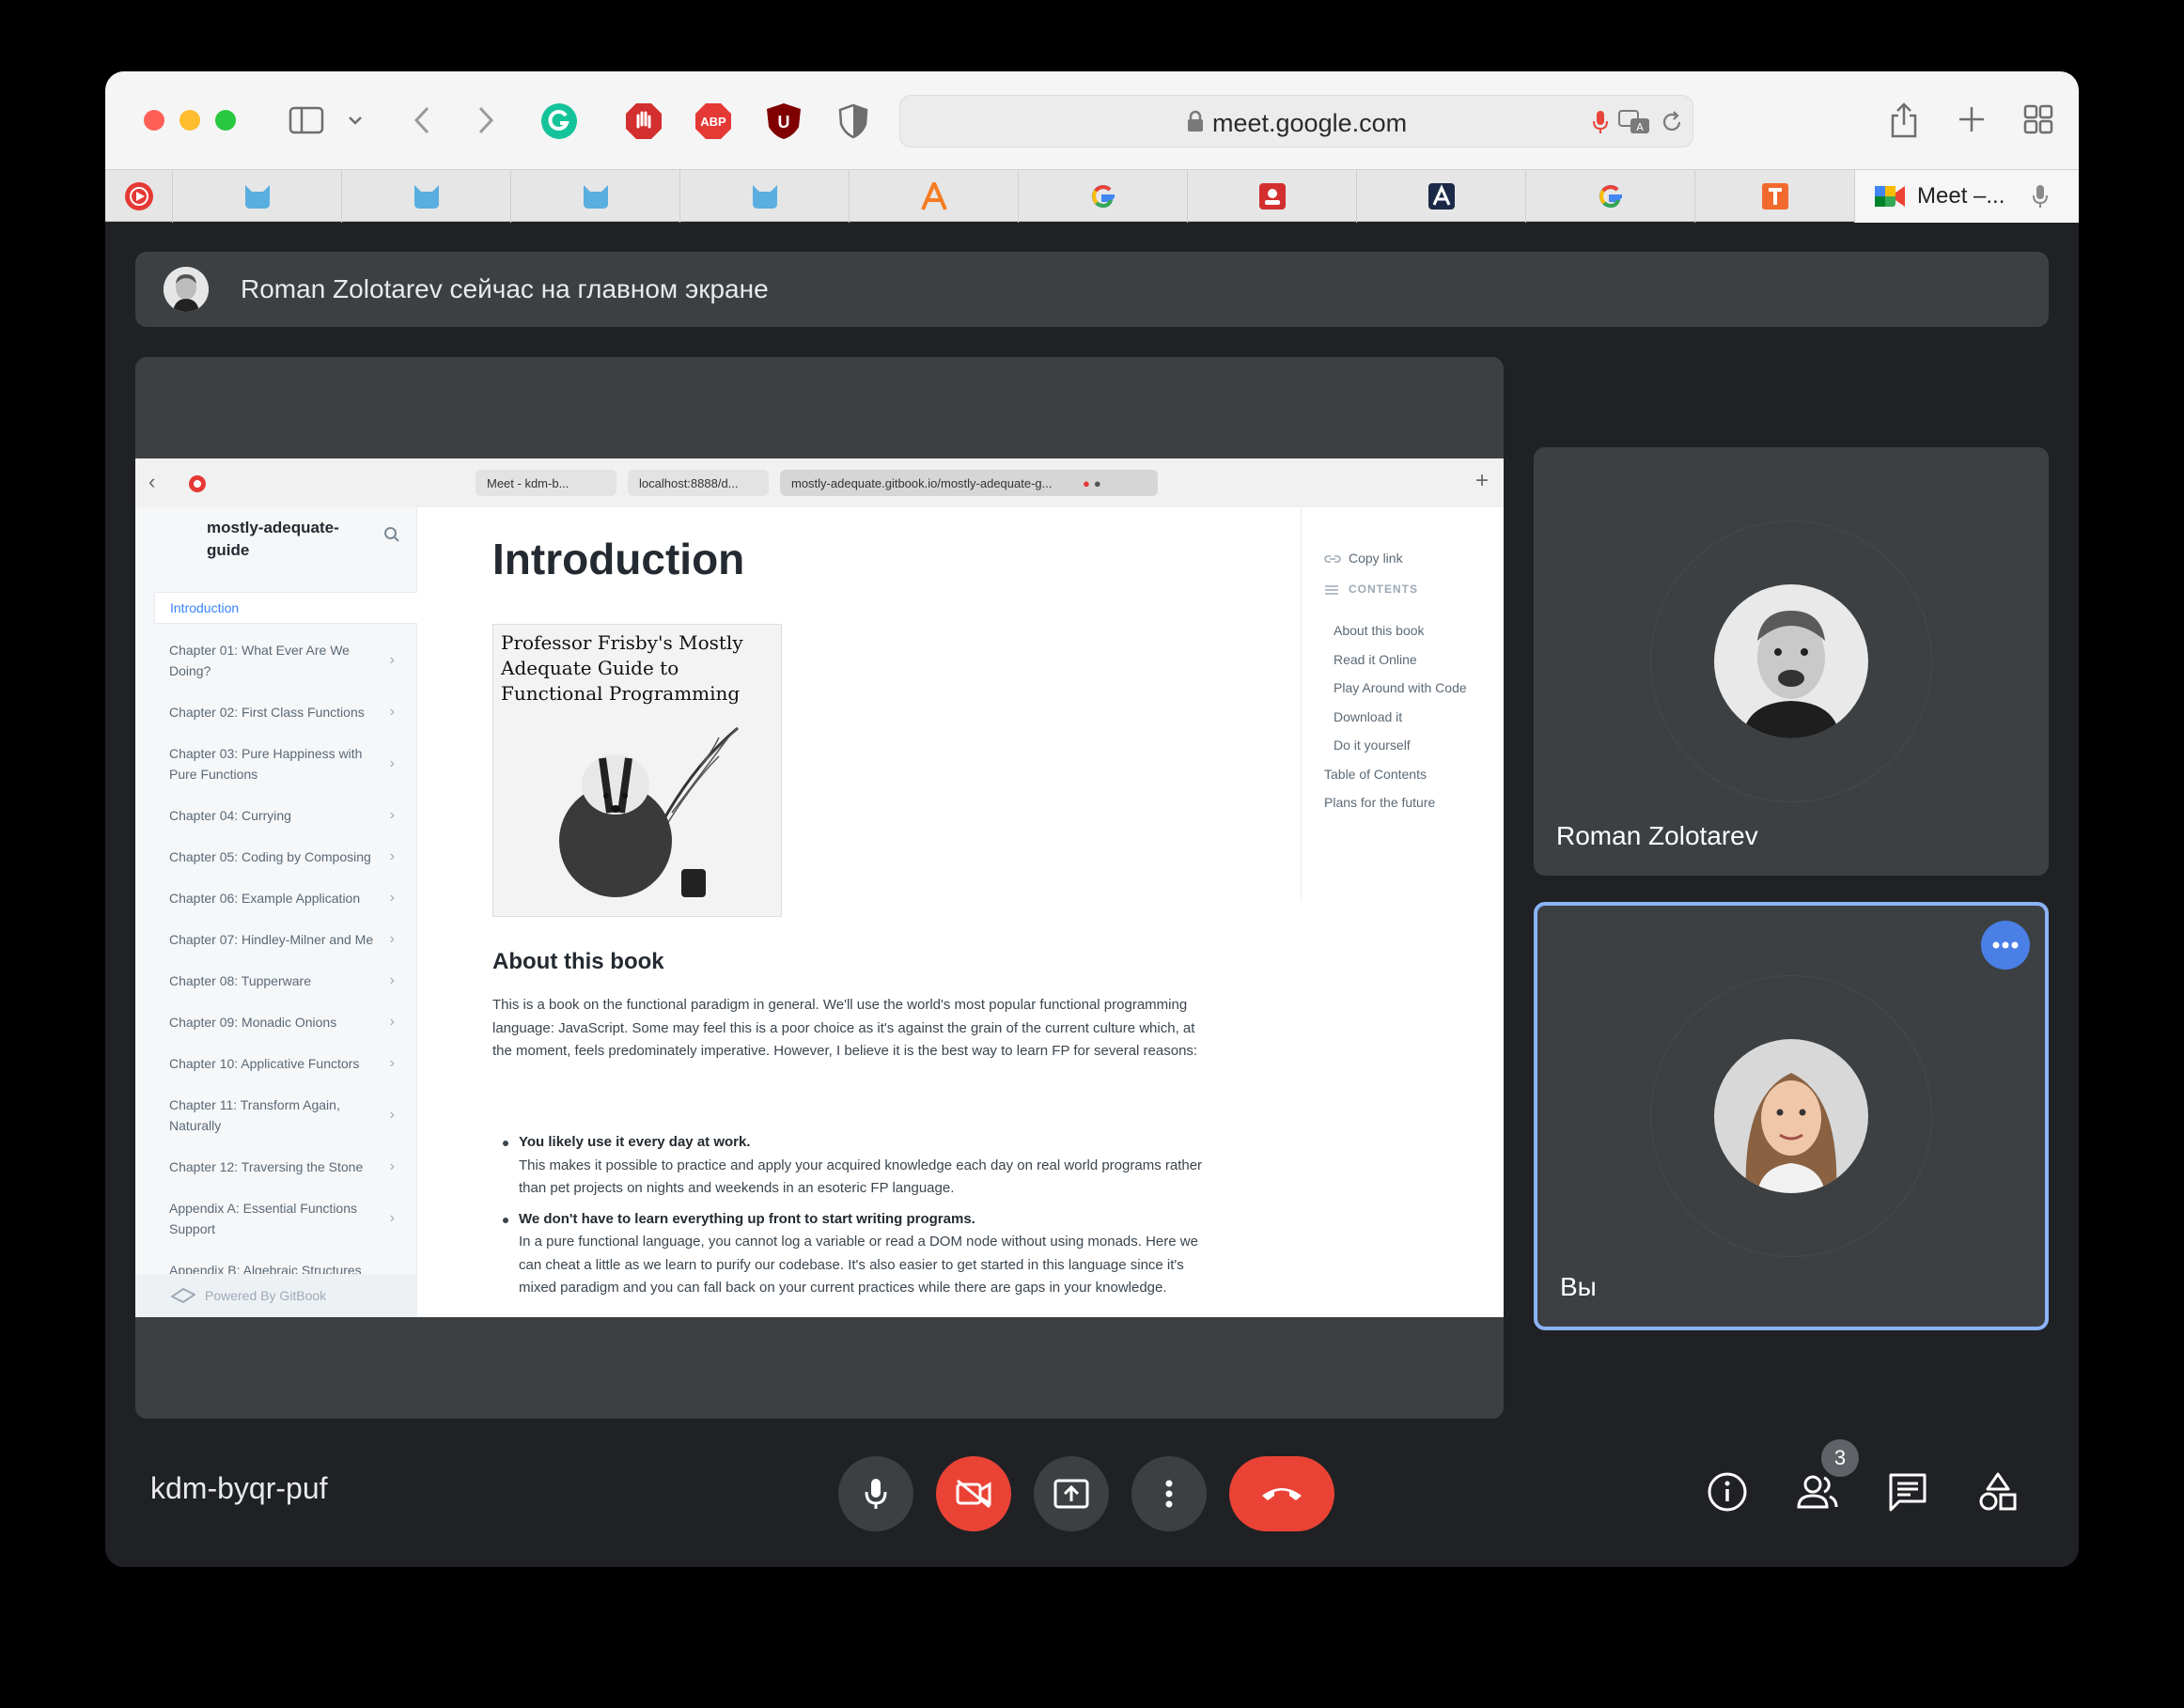 The image size is (2184, 1708). I want to click on copy-link: Copy link, so click(1376, 558).